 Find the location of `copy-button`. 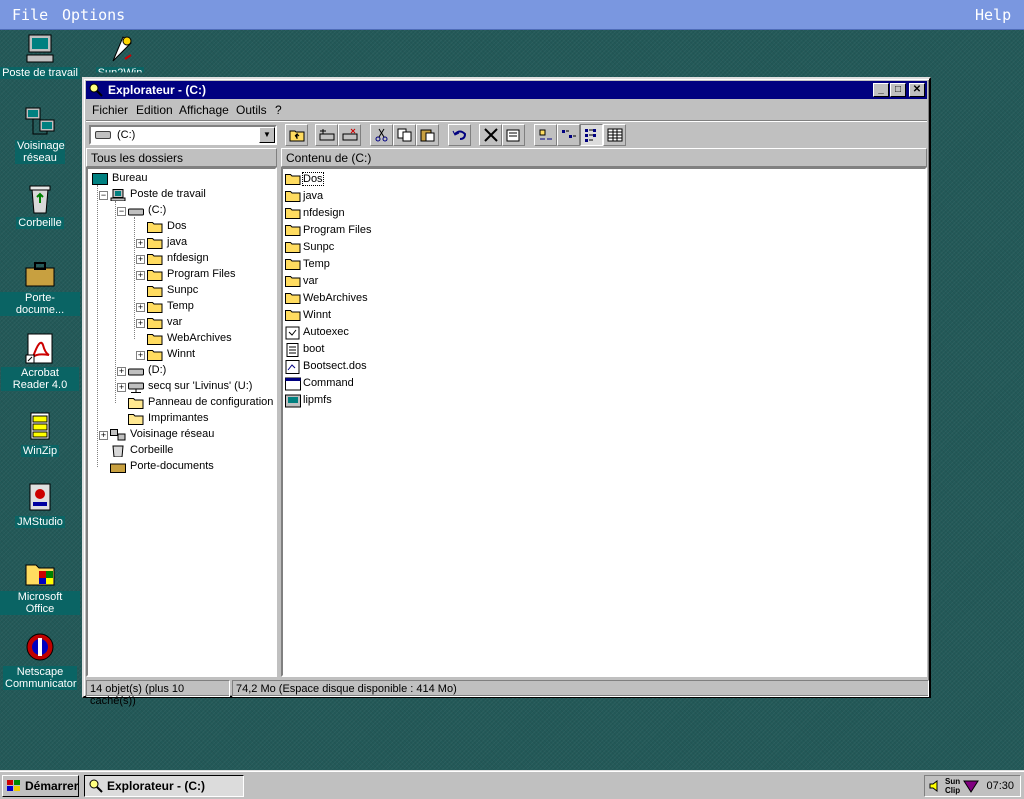

copy-button is located at coordinates (404, 135).